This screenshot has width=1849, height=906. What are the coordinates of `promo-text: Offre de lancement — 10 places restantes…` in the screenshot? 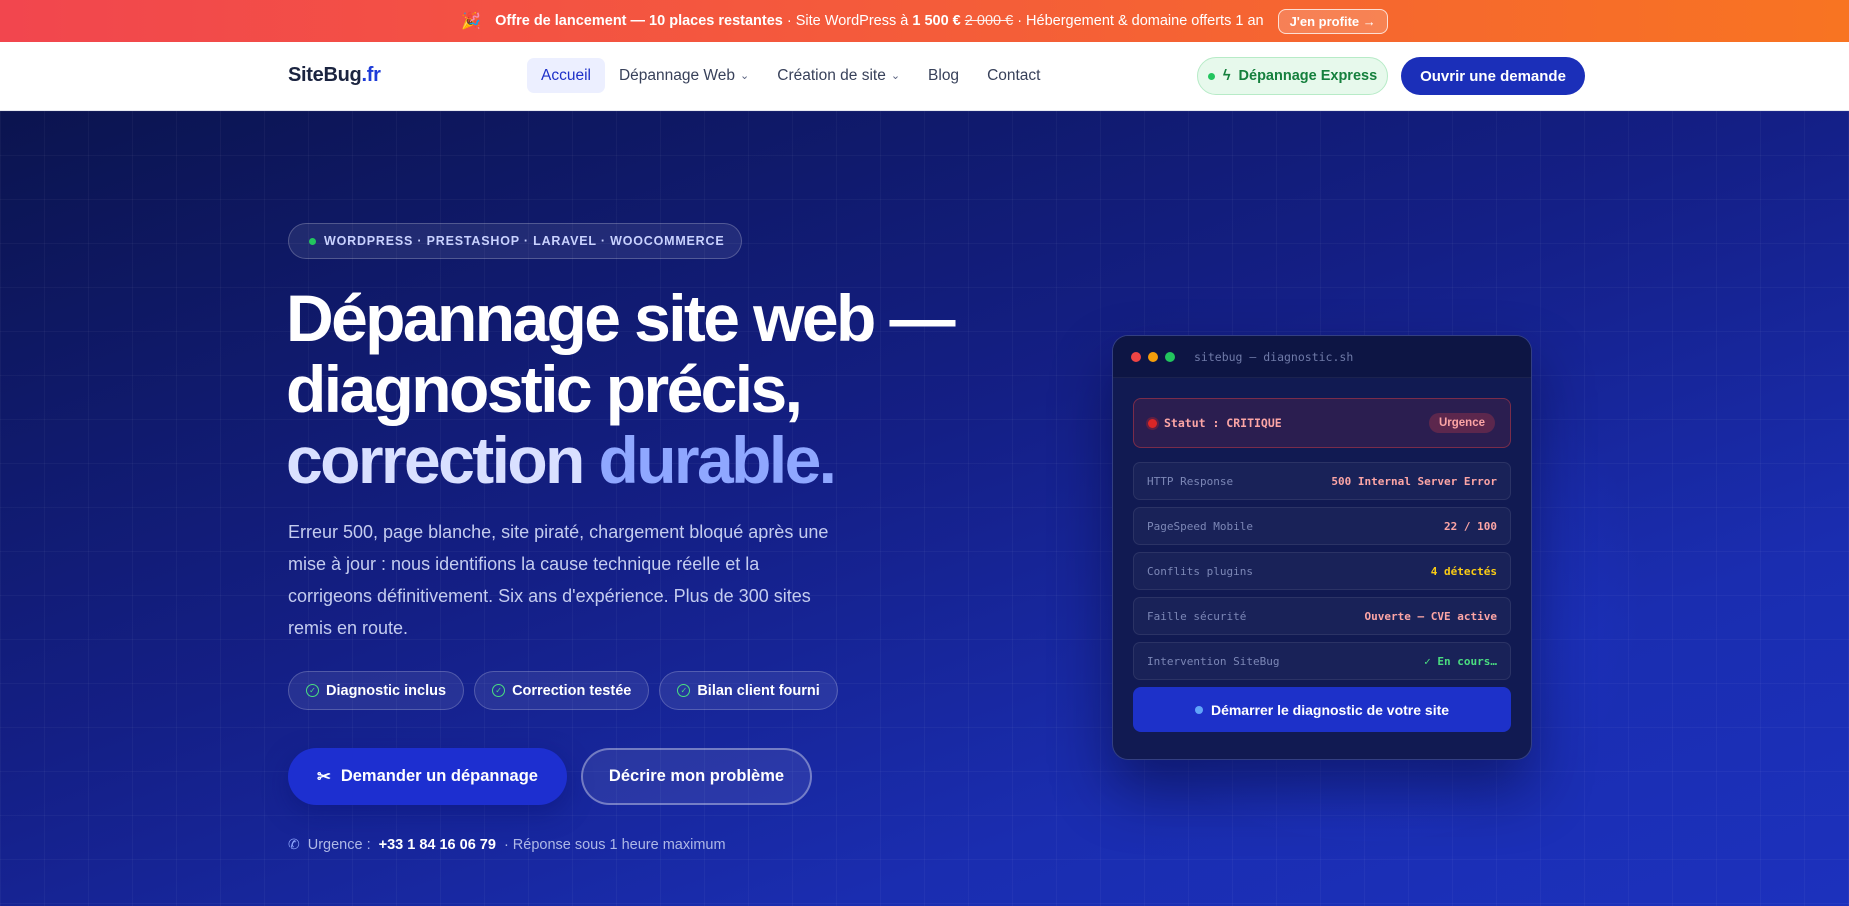 It's located at (879, 21).